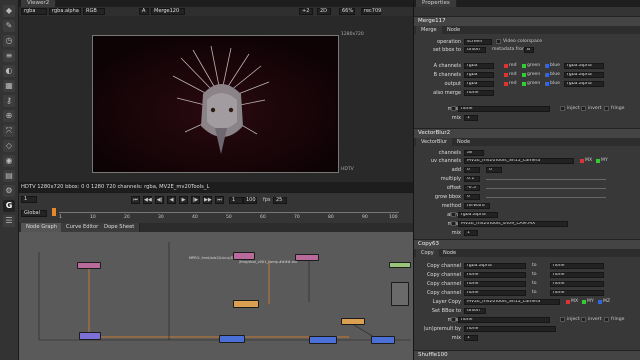 The height and width of the screenshot is (360, 640). I want to click on fps-field: 25, so click(280, 200).